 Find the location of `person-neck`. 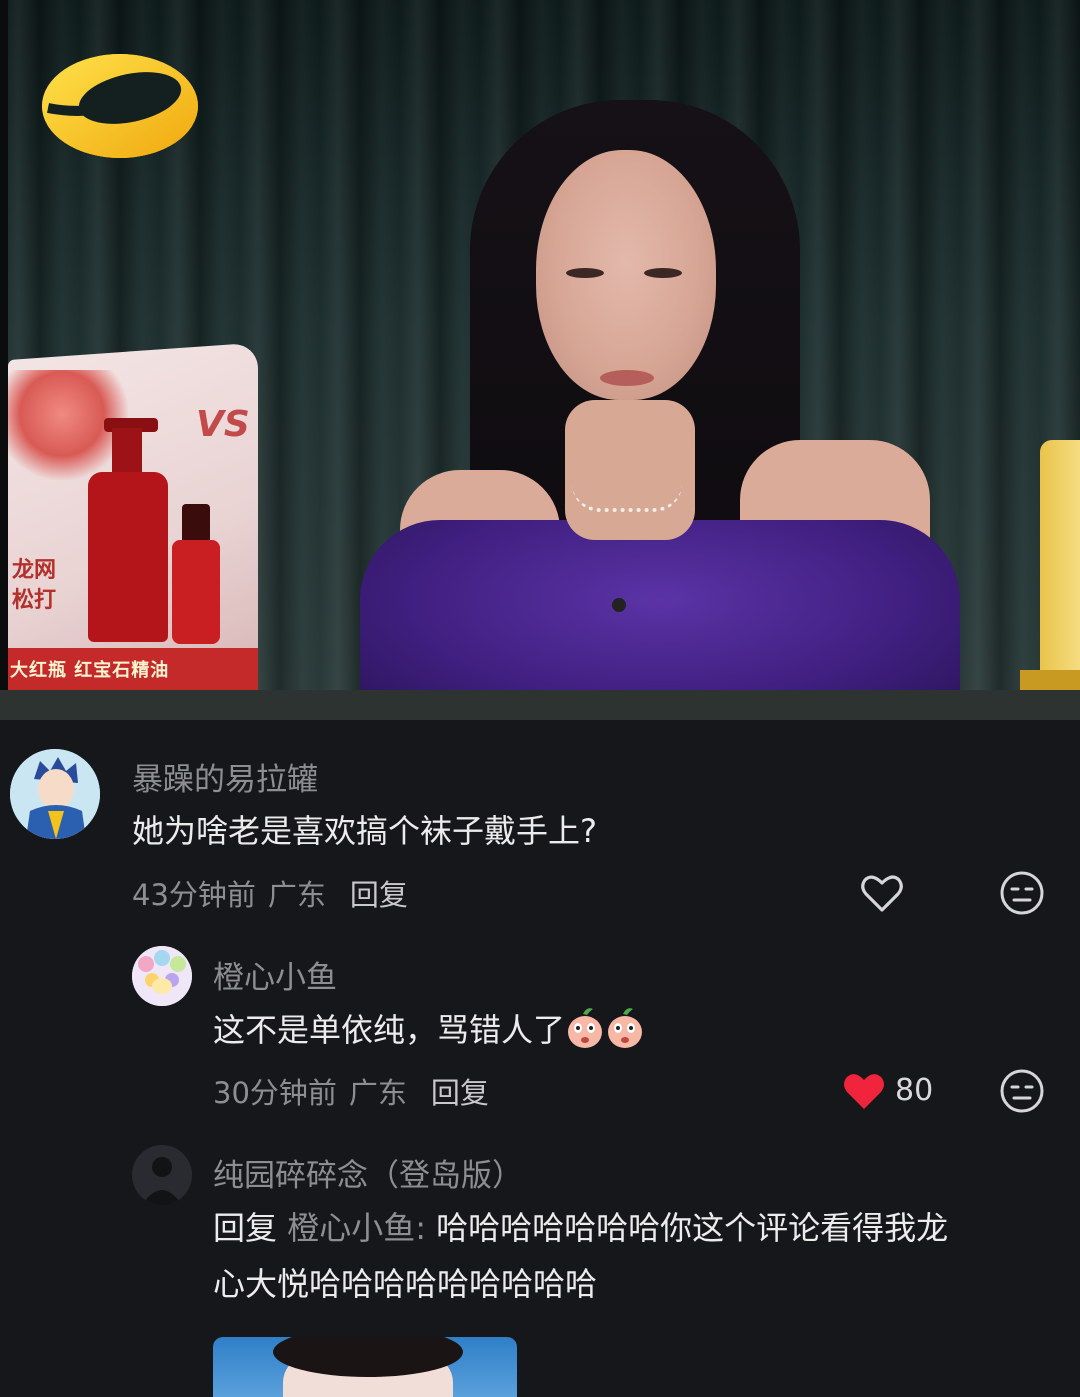

person-neck is located at coordinates (630, 470).